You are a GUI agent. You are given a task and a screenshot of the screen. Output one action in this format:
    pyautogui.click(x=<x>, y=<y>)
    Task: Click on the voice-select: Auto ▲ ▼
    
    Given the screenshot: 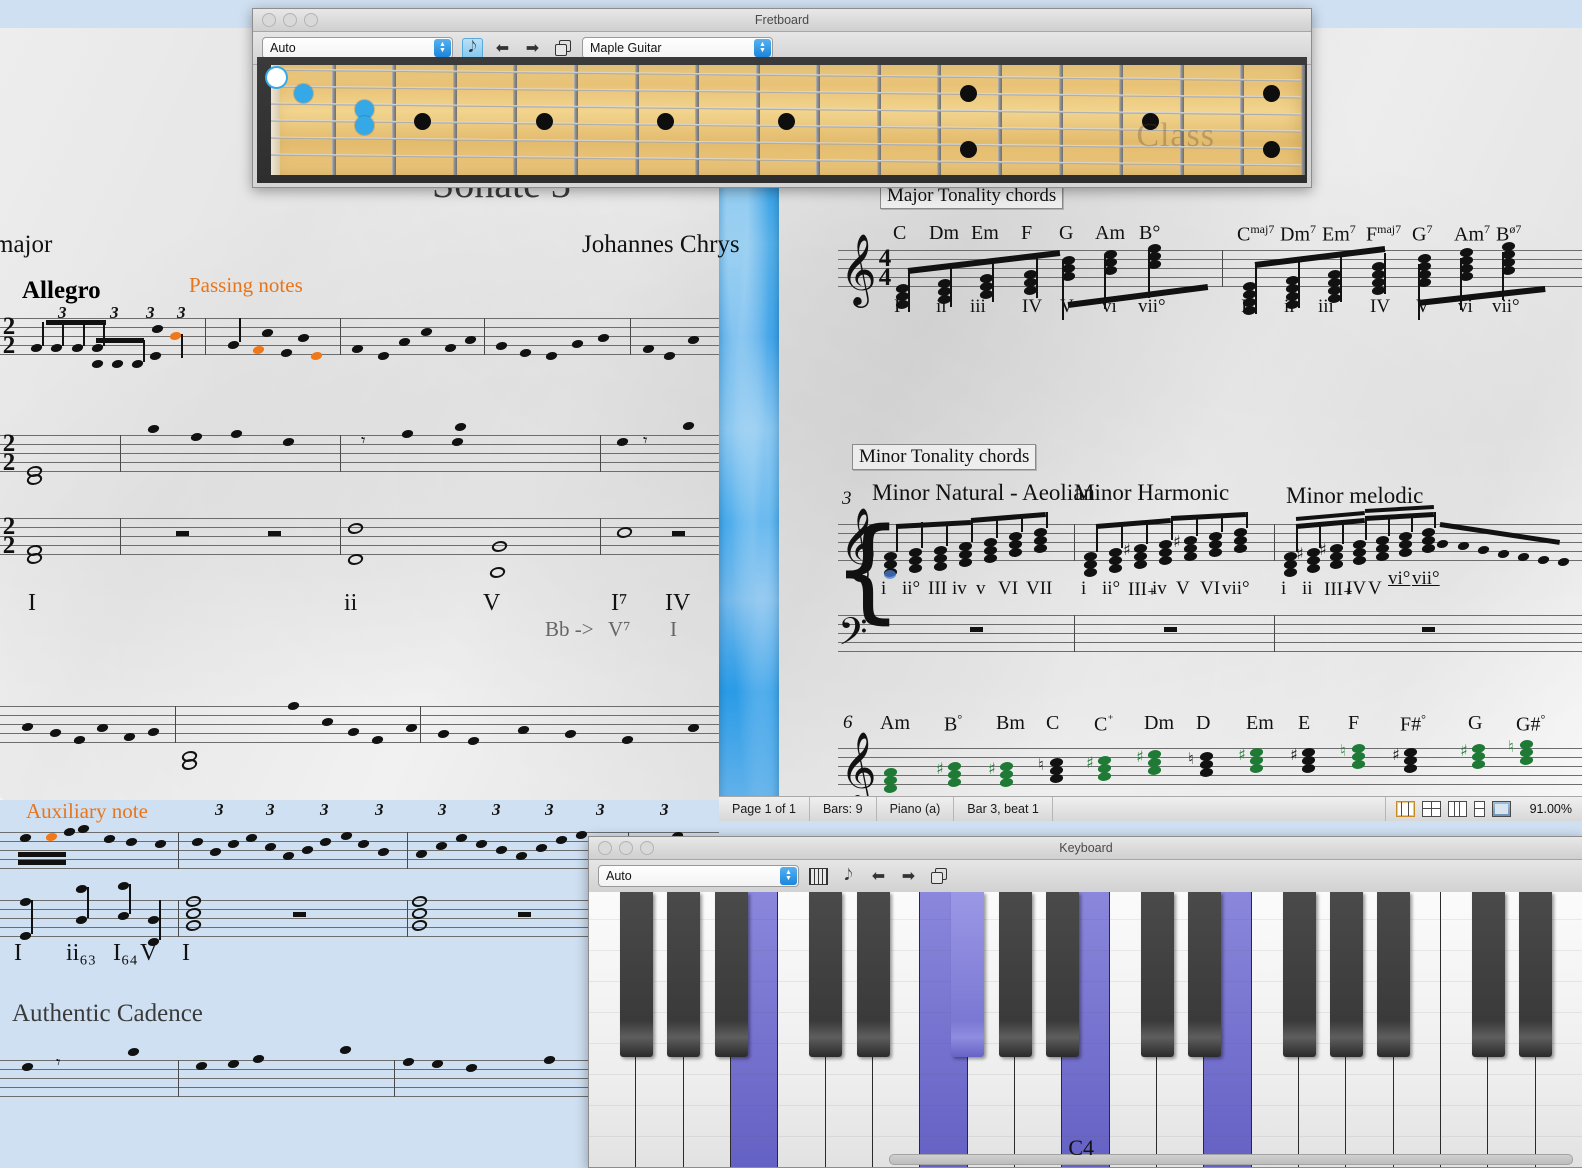 What is the action you would take?
    pyautogui.click(x=357, y=48)
    